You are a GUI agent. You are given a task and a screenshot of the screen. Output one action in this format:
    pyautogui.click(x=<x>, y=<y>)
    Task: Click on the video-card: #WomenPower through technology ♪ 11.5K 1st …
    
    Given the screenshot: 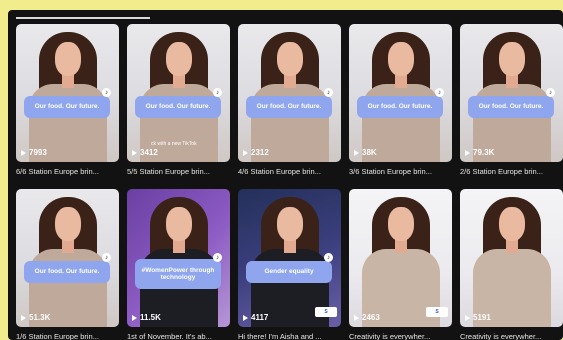 What is the action you would take?
    pyautogui.click(x=178, y=264)
    